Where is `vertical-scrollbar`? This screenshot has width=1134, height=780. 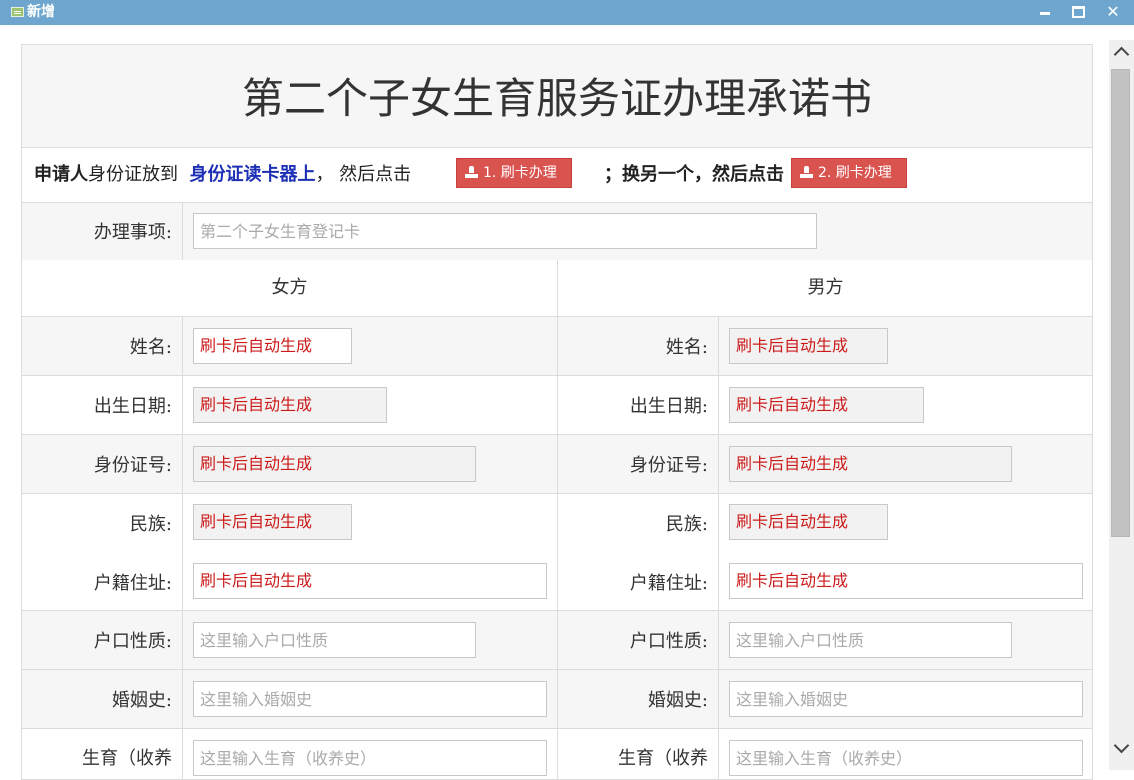
vertical-scrollbar is located at coordinates (1121, 405).